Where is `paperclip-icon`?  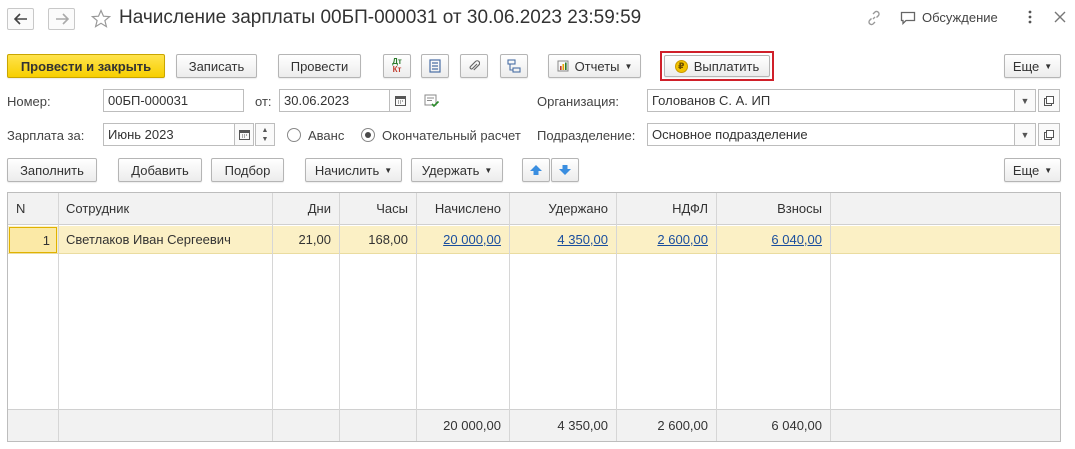 paperclip-icon is located at coordinates (474, 65).